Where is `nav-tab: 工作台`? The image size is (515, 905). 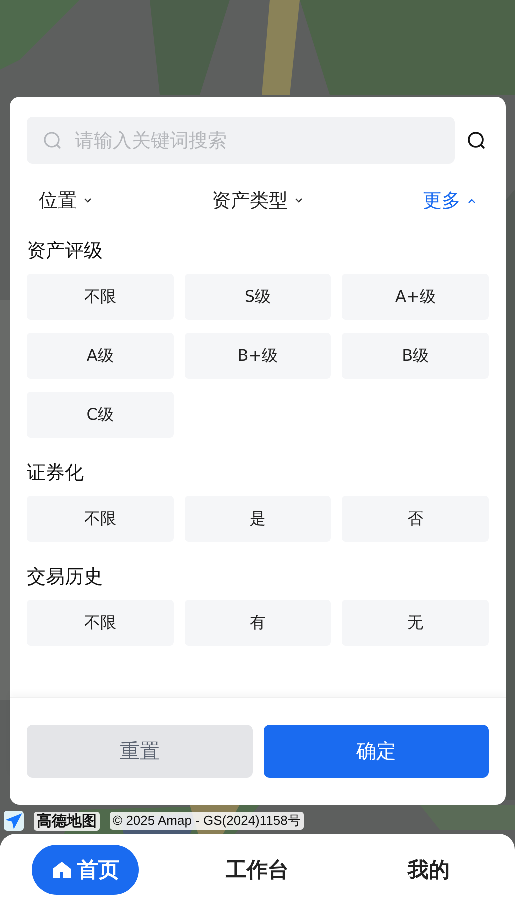
nav-tab: 工作台 is located at coordinates (257, 869).